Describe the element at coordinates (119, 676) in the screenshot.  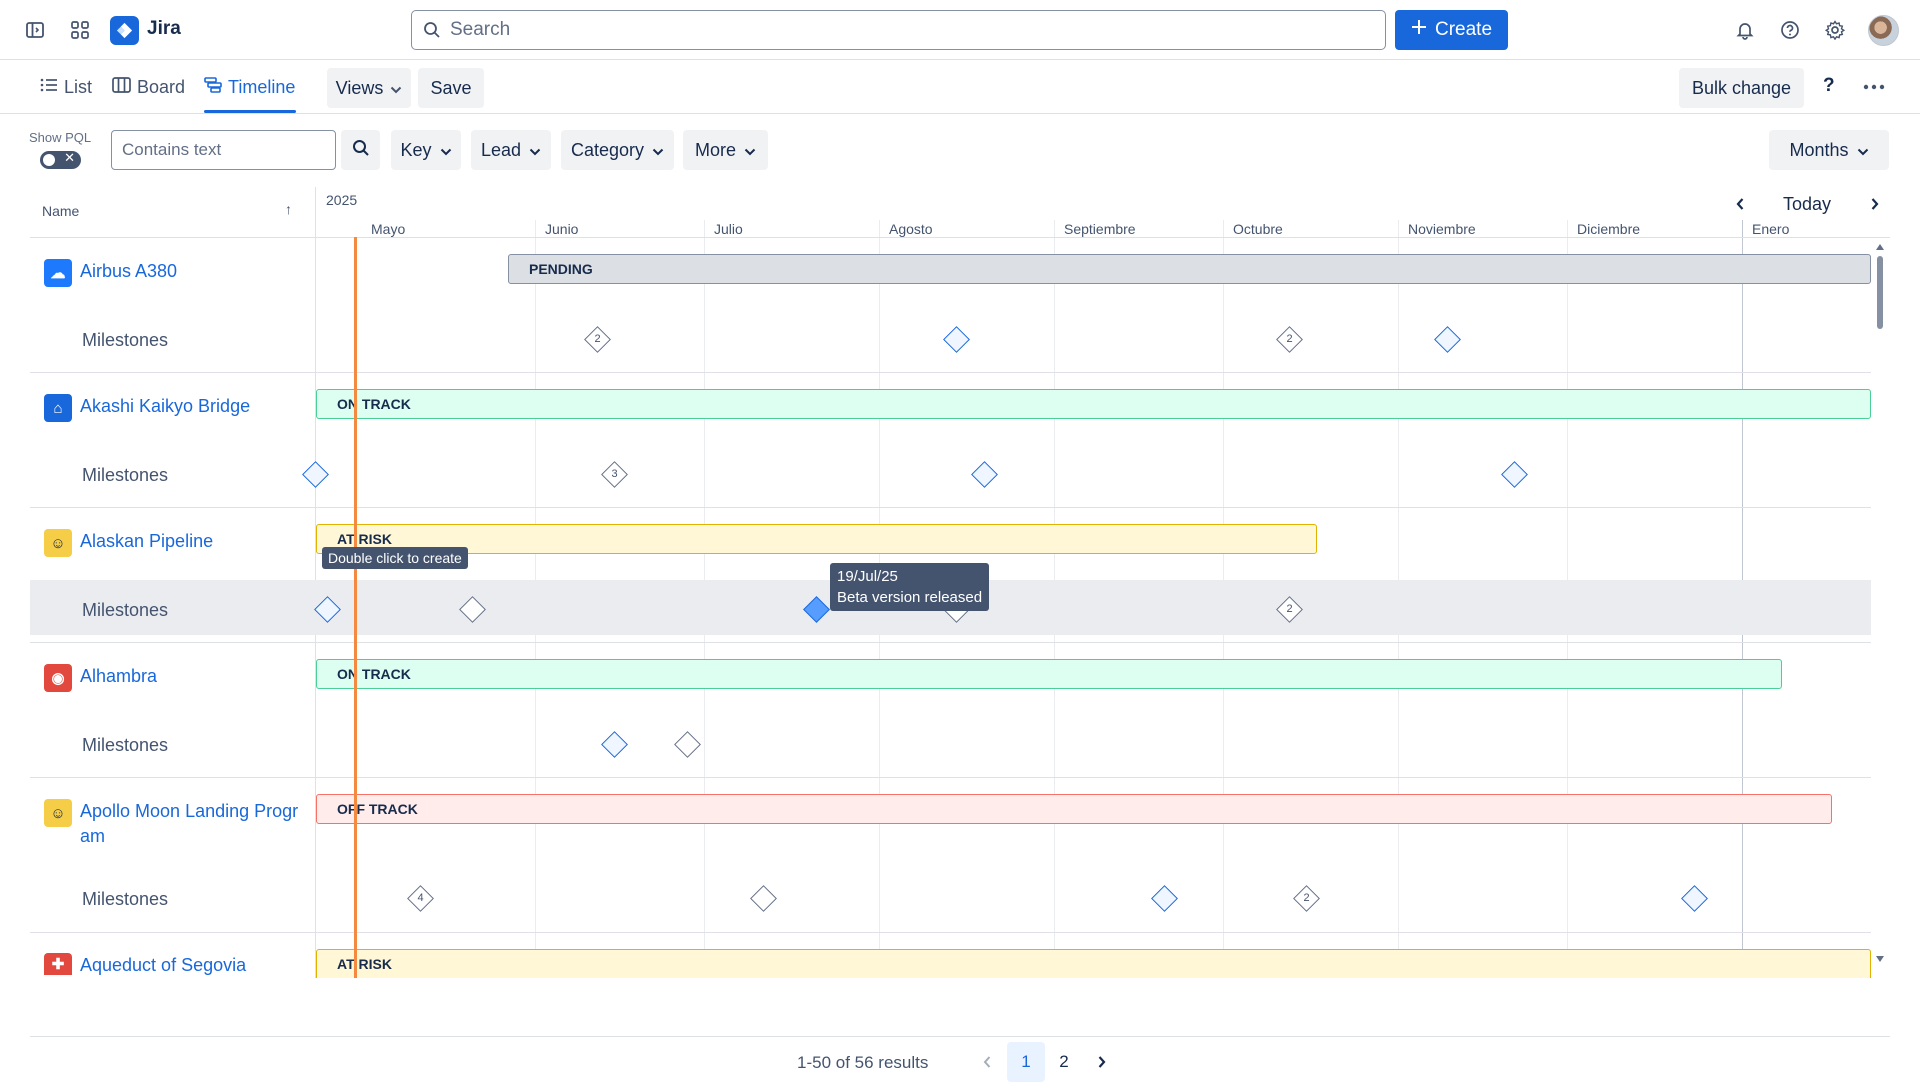
I see `project-name: Alhambra` at that location.